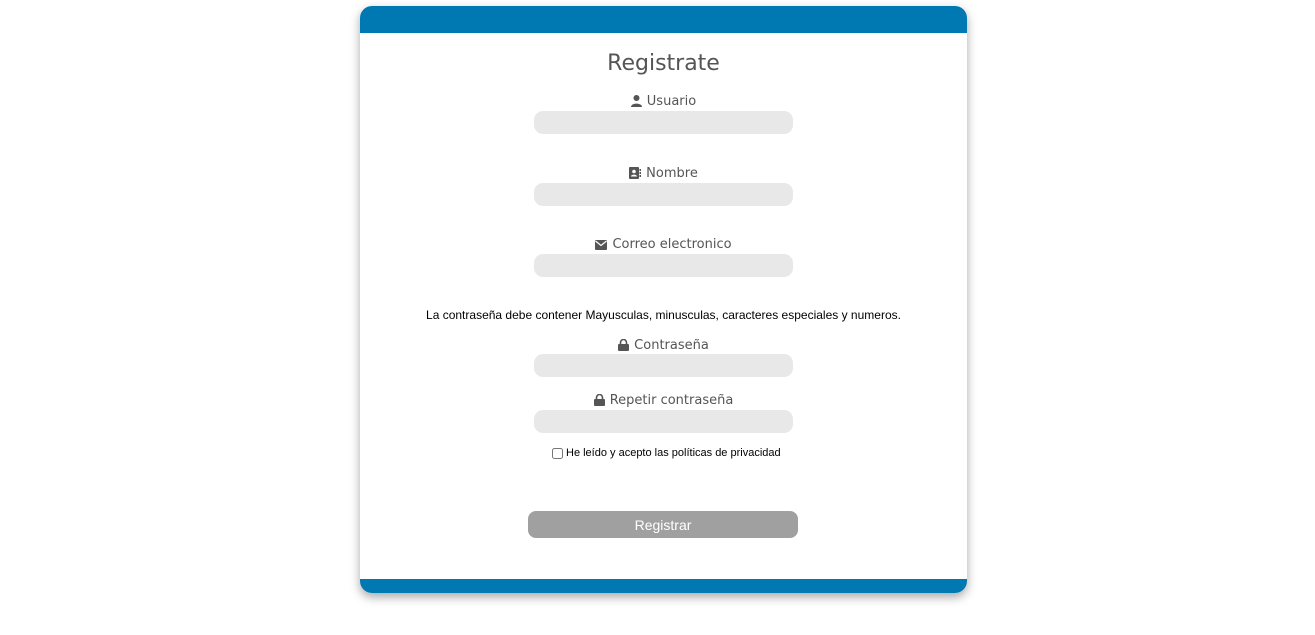 The height and width of the screenshot is (635, 1315). I want to click on card-header-bar, so click(663, 19).